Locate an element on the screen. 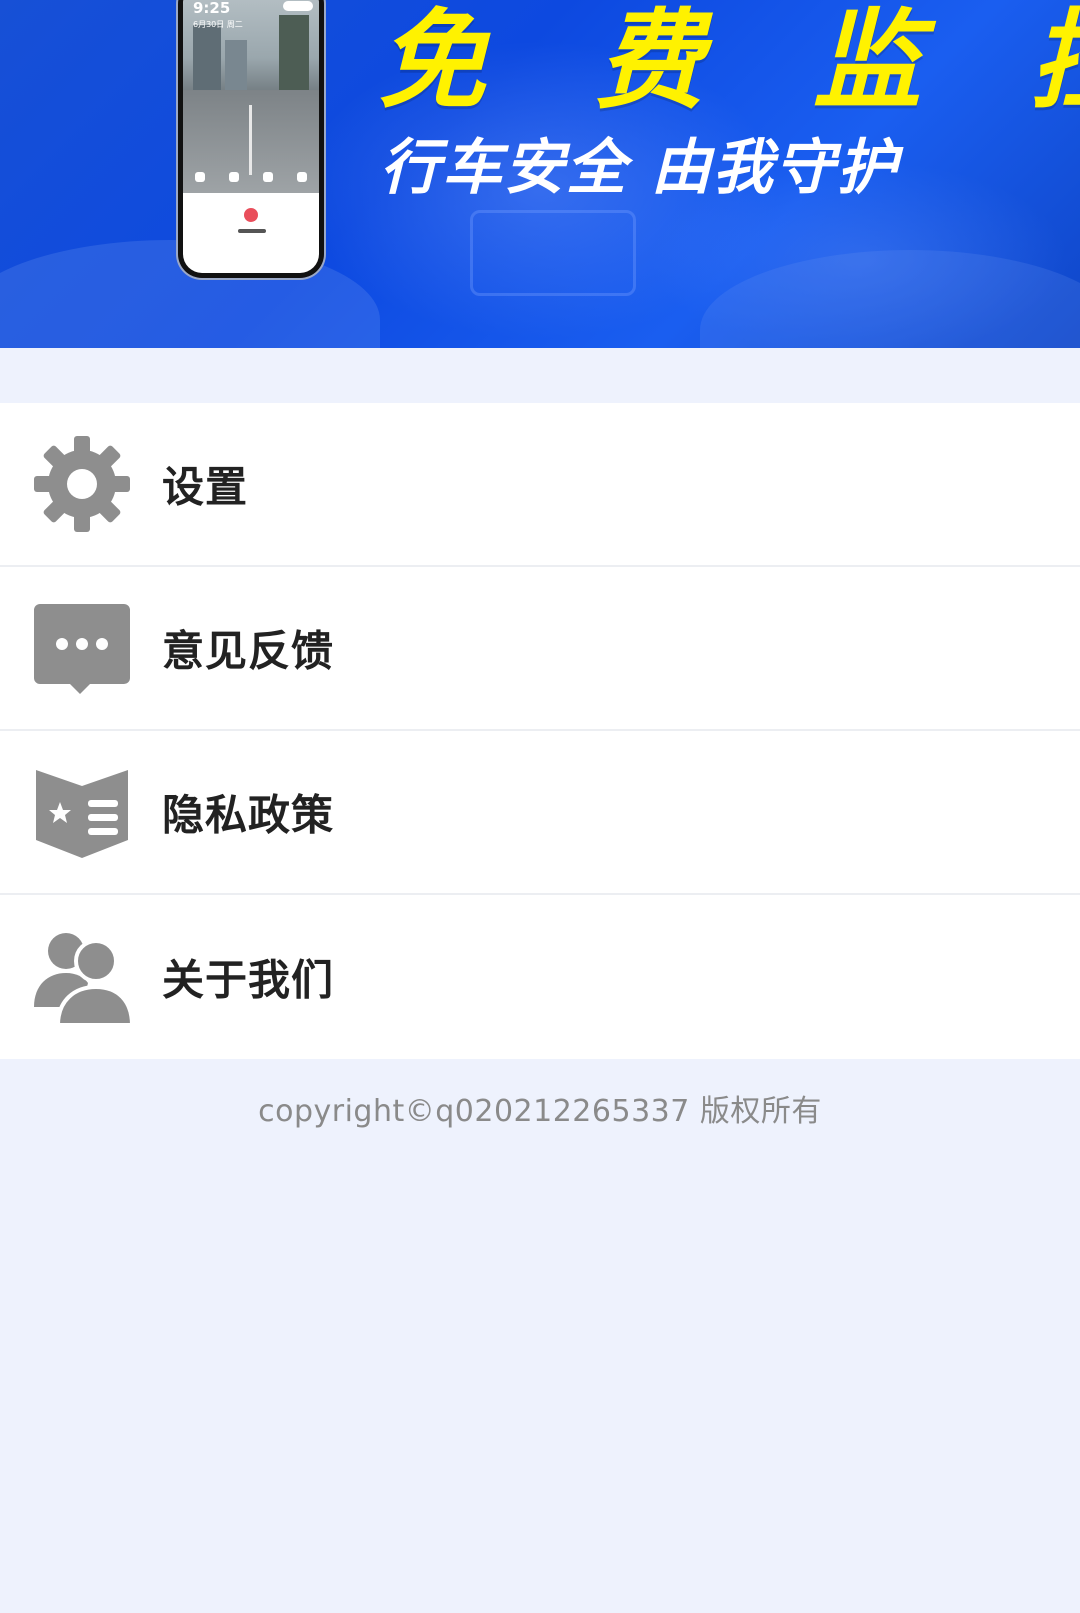 The image size is (1080, 1613). policy-book-icon is located at coordinates (82, 814).